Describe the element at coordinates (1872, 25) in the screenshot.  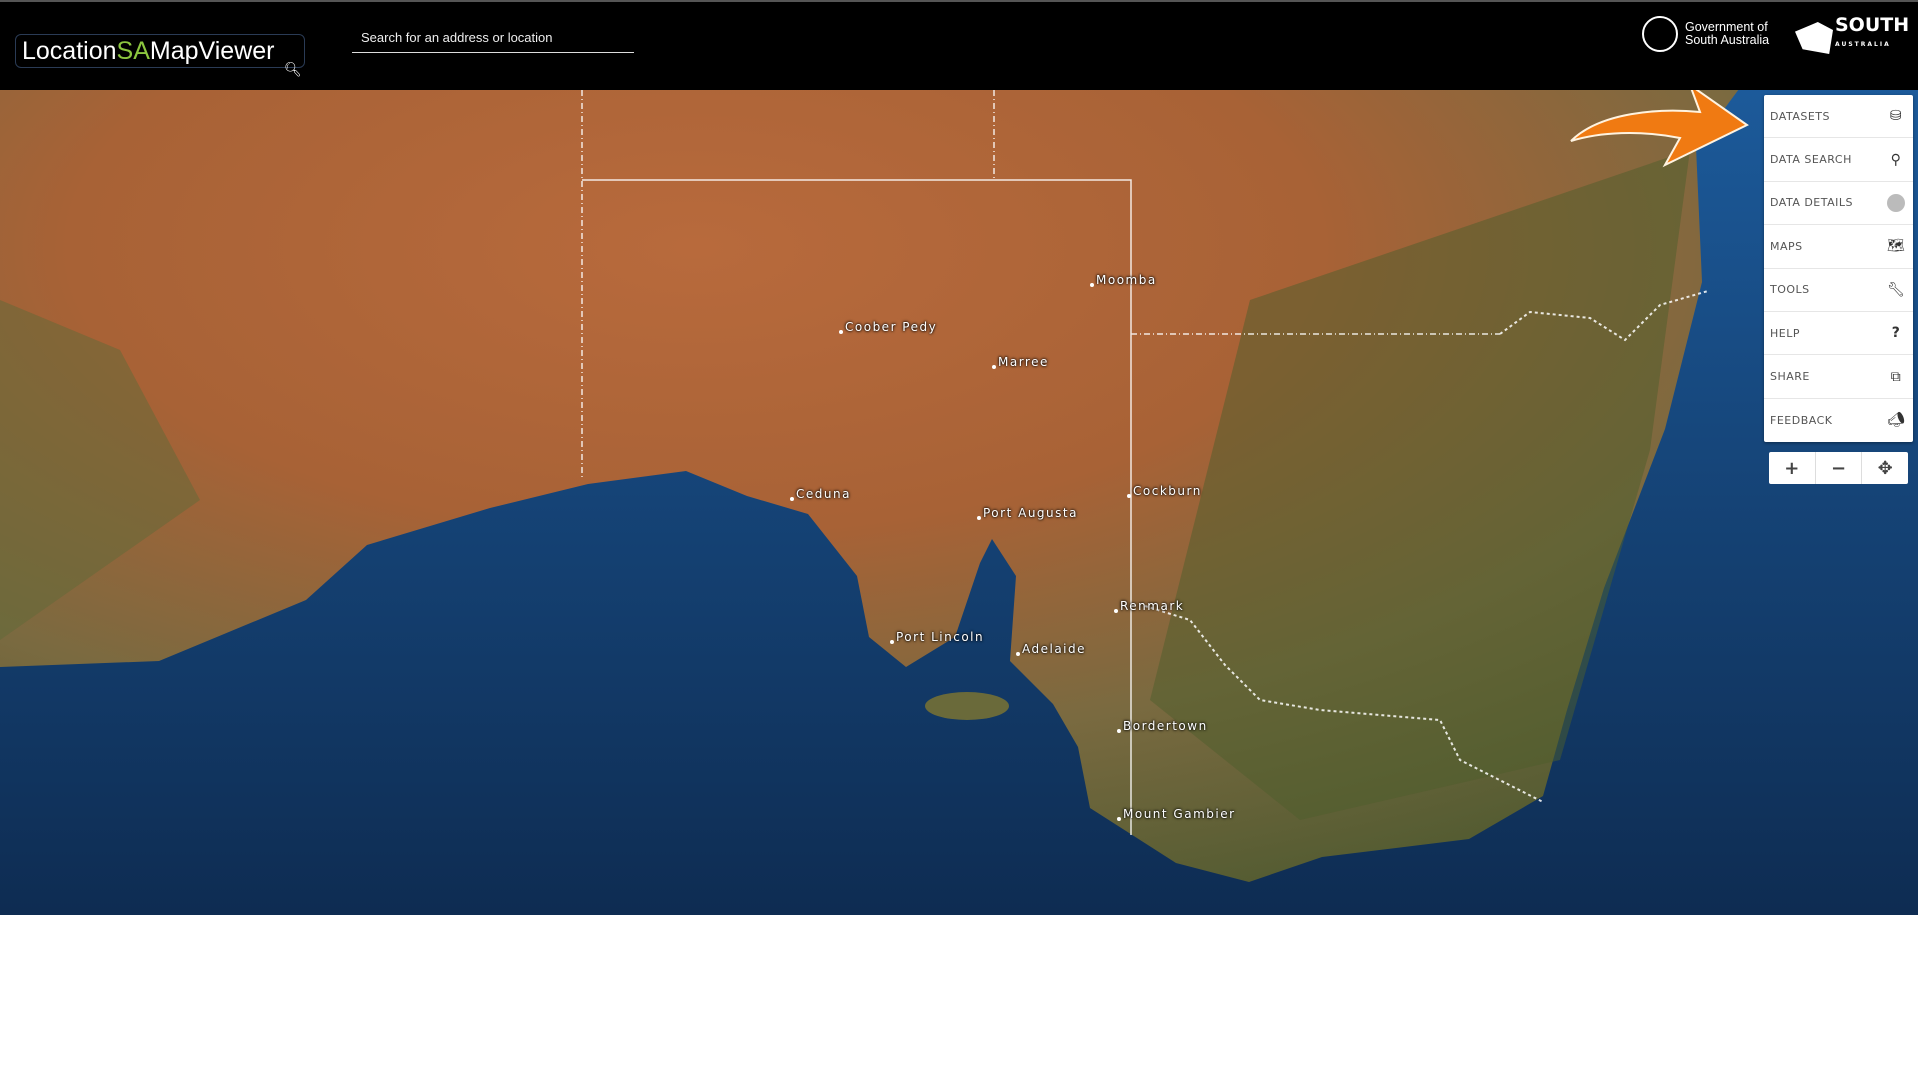
I see `brand-word: SOUTH` at that location.